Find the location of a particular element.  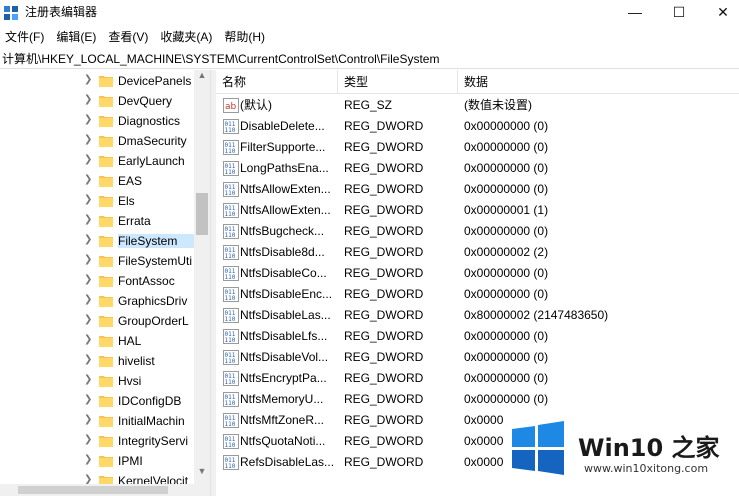

menu-favorites: 收藏夹(A) is located at coordinates (186, 37).